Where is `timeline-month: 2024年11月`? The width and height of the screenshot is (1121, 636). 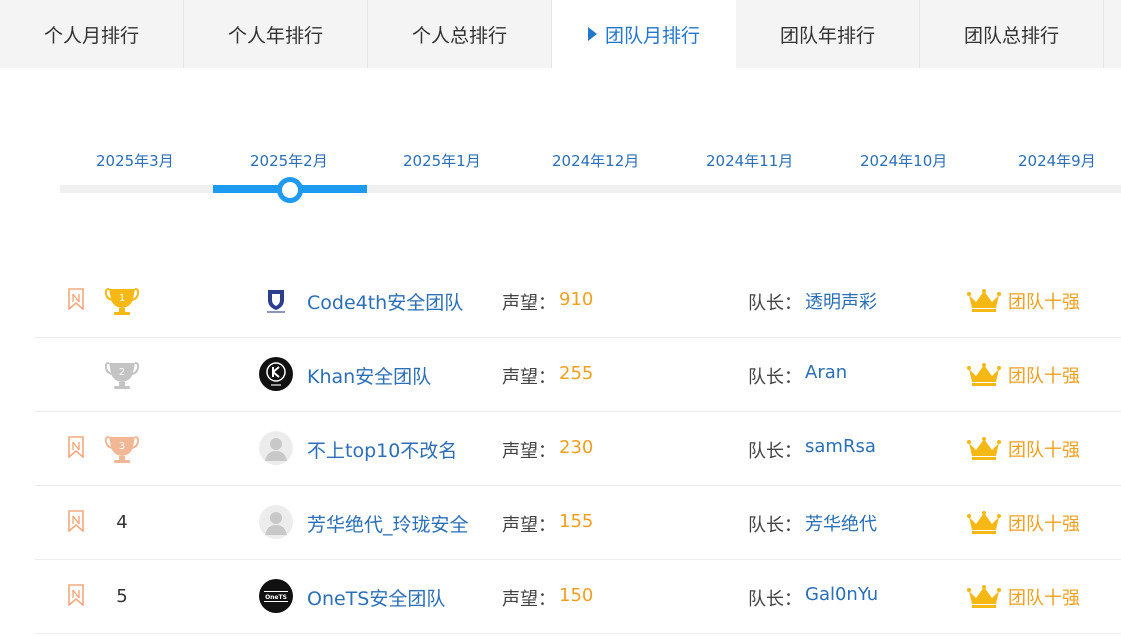 timeline-month: 2024年11月 is located at coordinates (749, 160).